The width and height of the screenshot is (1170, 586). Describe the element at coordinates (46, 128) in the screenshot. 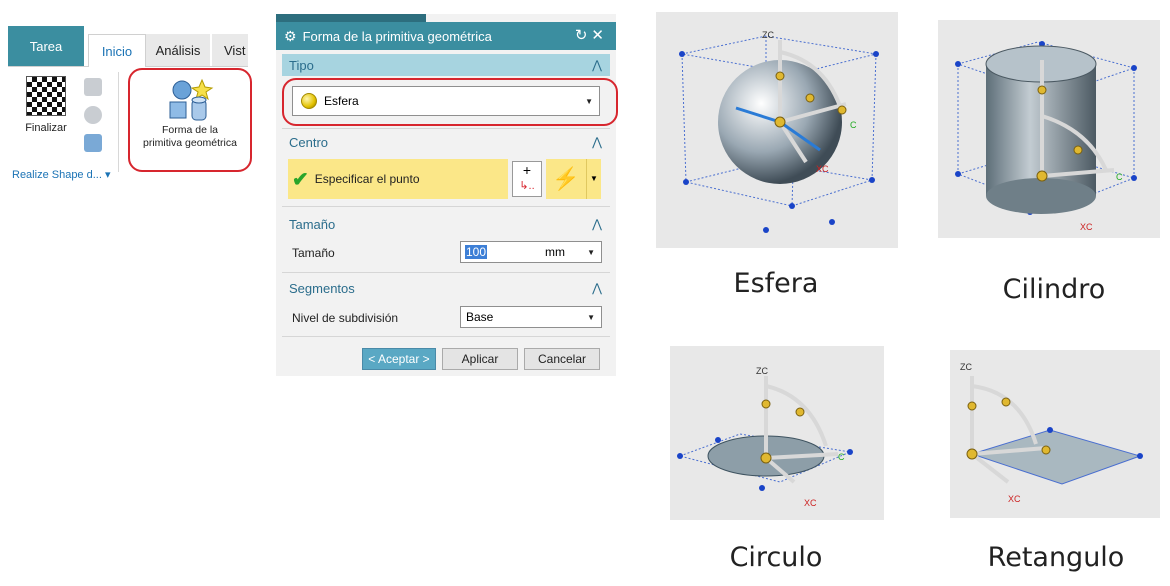

I see `finalizar-label: Finalizar` at that location.